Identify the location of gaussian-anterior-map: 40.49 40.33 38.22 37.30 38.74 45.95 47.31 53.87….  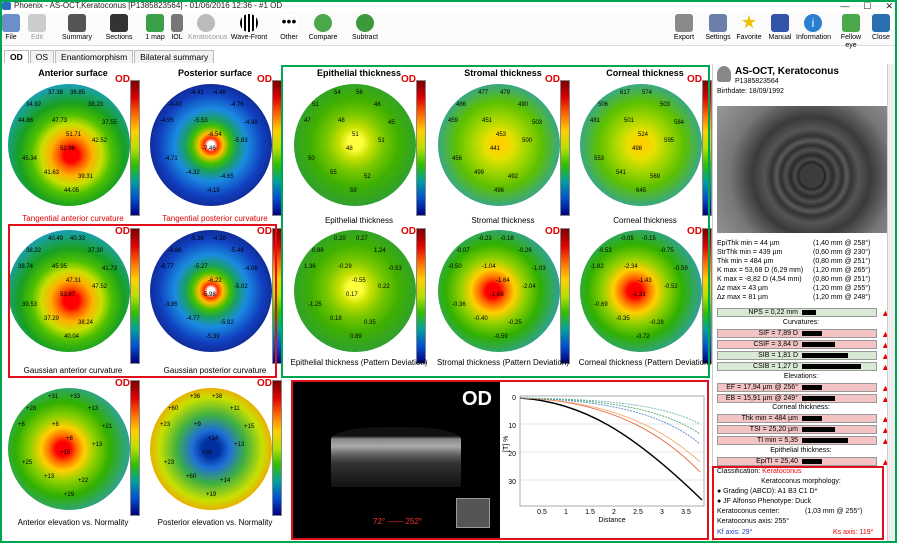
(73, 301).